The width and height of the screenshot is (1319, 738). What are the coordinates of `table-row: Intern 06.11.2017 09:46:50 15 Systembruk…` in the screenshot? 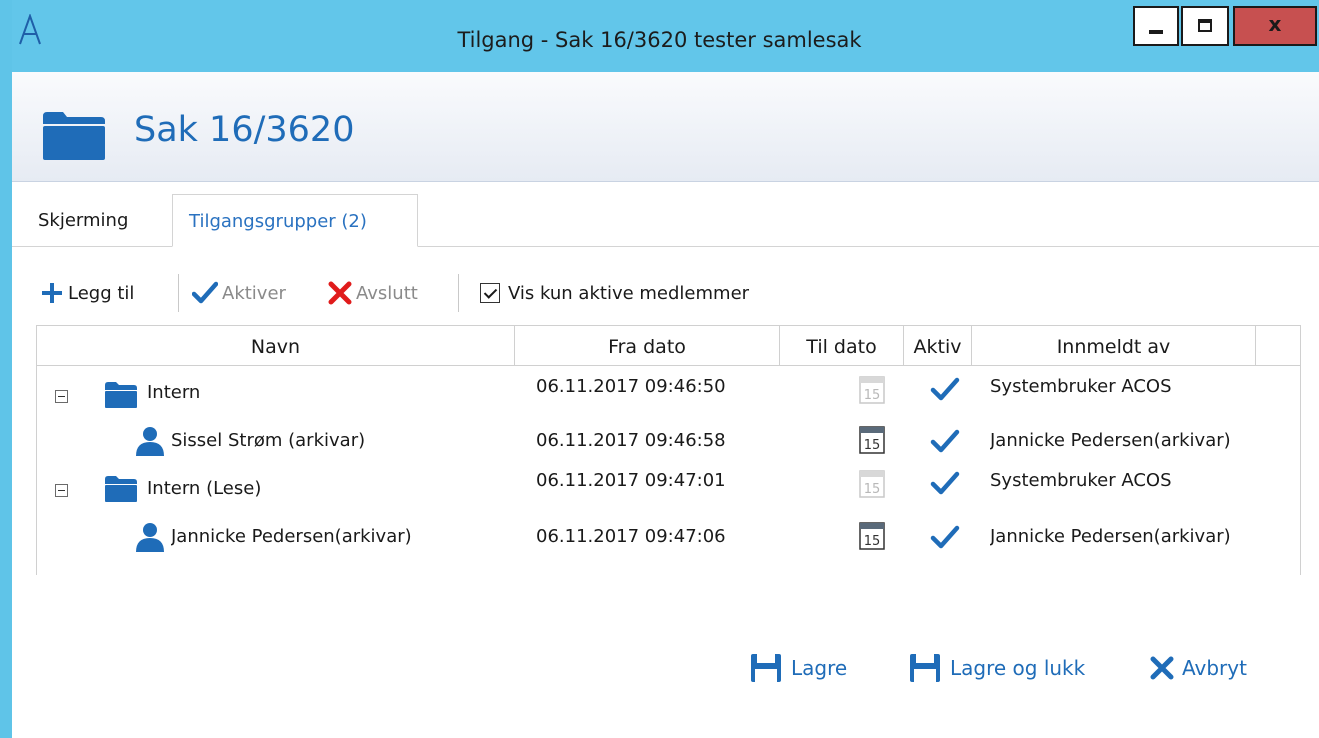 It's located at (668, 392).